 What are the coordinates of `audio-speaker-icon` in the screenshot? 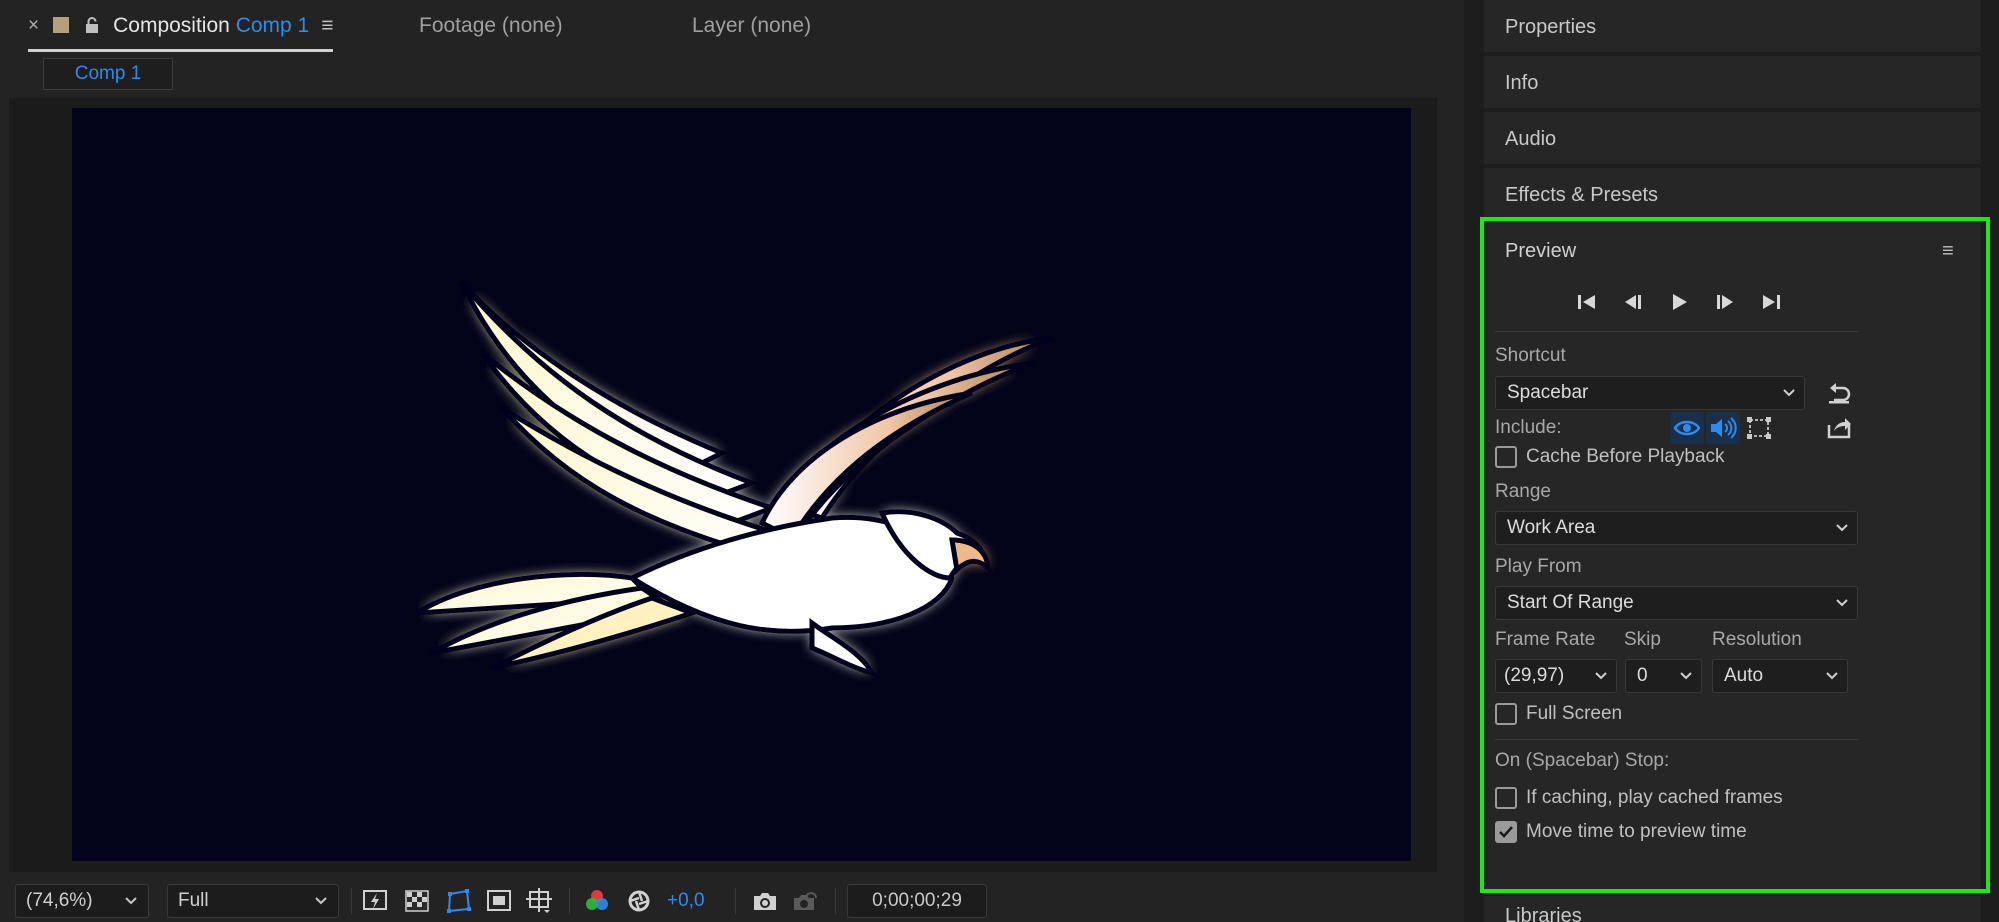 It's located at (1723, 428).